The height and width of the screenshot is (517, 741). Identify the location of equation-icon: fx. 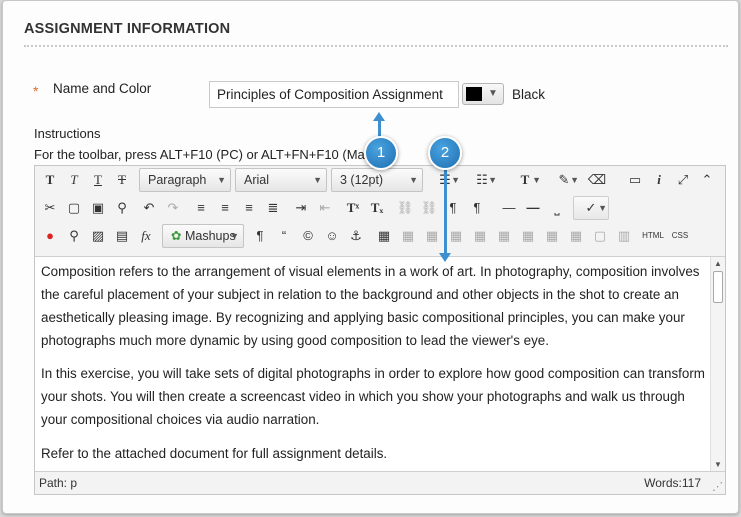
(146, 236).